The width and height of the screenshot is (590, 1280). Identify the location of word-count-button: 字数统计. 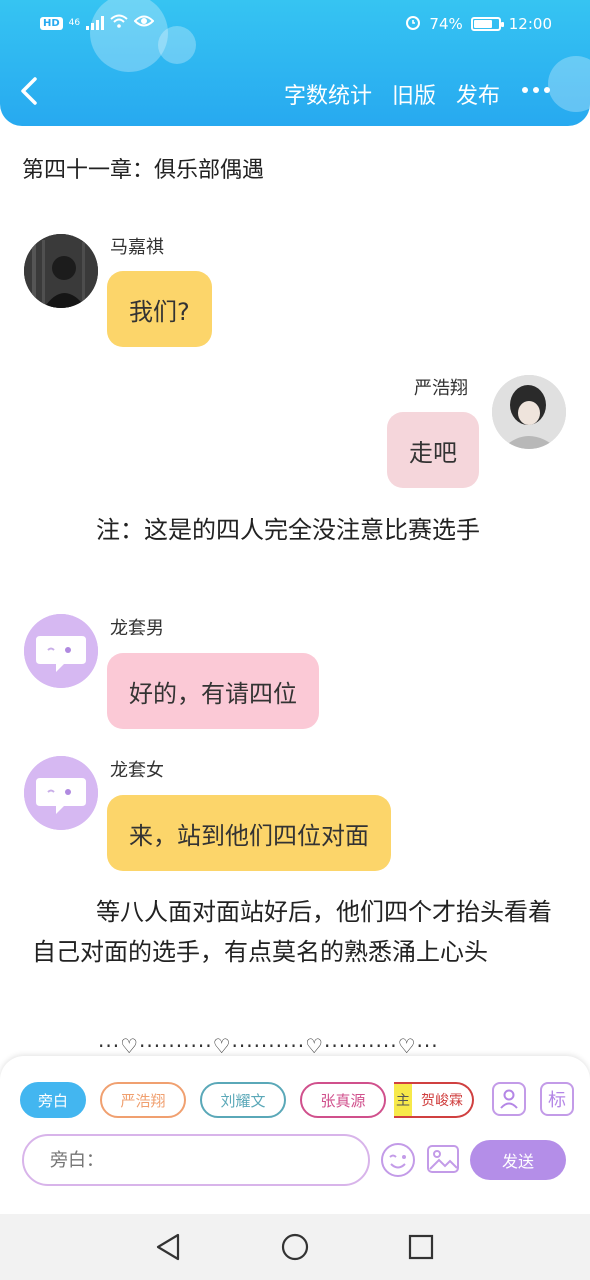
(328, 94).